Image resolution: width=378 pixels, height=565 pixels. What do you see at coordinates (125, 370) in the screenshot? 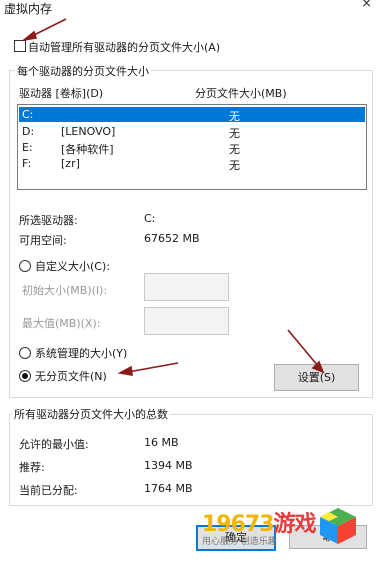
I see `arrowhead-no-paging` at bounding box center [125, 370].